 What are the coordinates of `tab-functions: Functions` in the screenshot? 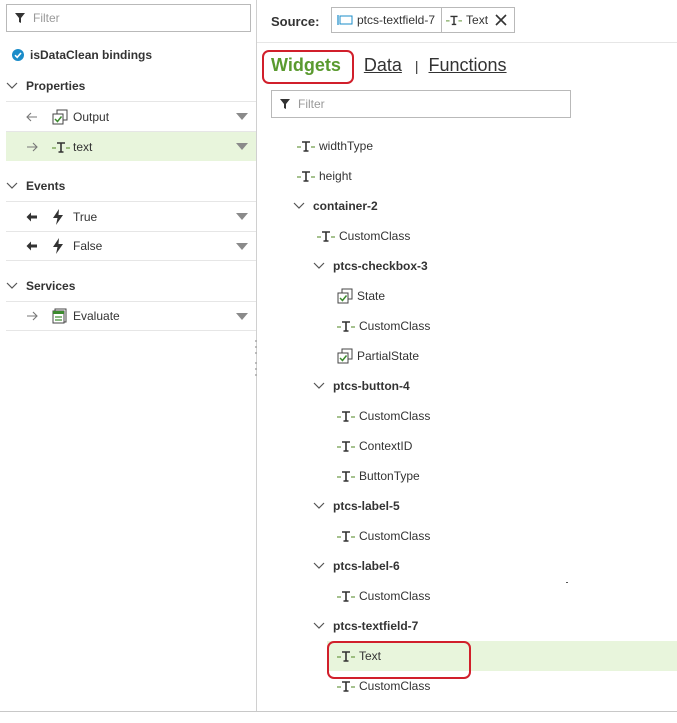 It's located at (468, 65).